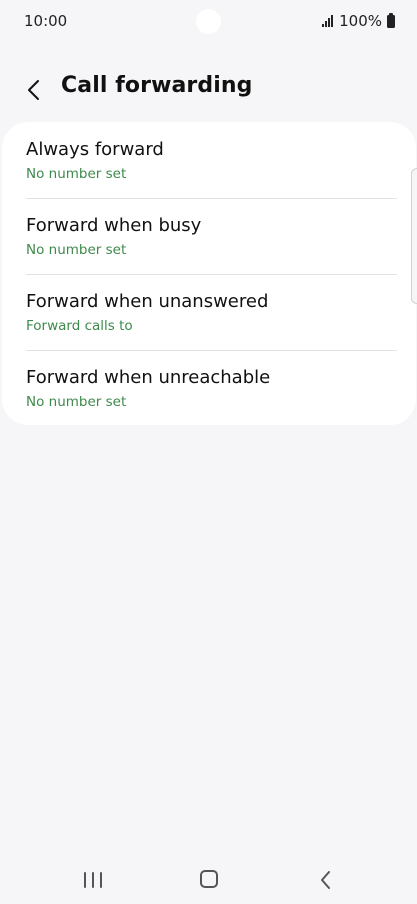 The width and height of the screenshot is (417, 904). I want to click on home-icon, so click(209, 879).